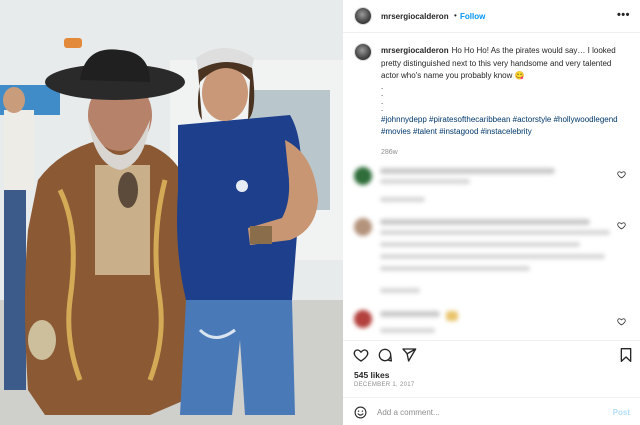 Image resolution: width=640 pixels, height=425 pixels. What do you see at coordinates (491, 16) in the screenshot?
I see `post-header: mrsergiocalderon • Follow •••` at bounding box center [491, 16].